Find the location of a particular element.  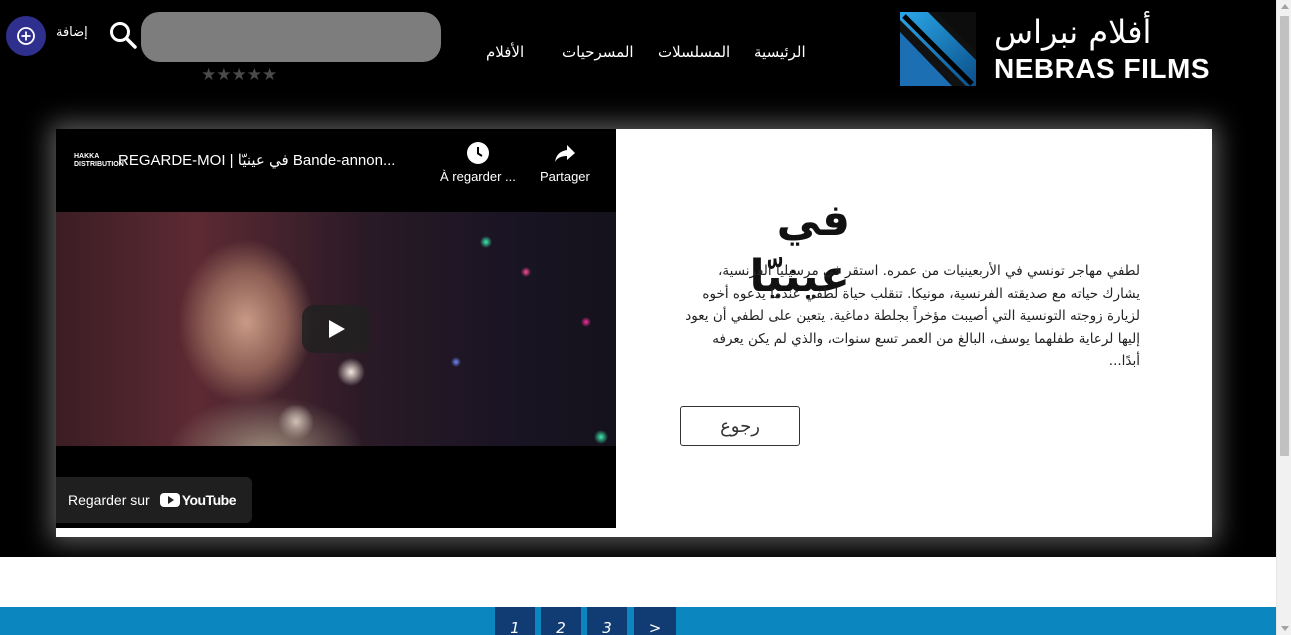

logo-english-text: NEBRAS FILMS is located at coordinates (1102, 68).